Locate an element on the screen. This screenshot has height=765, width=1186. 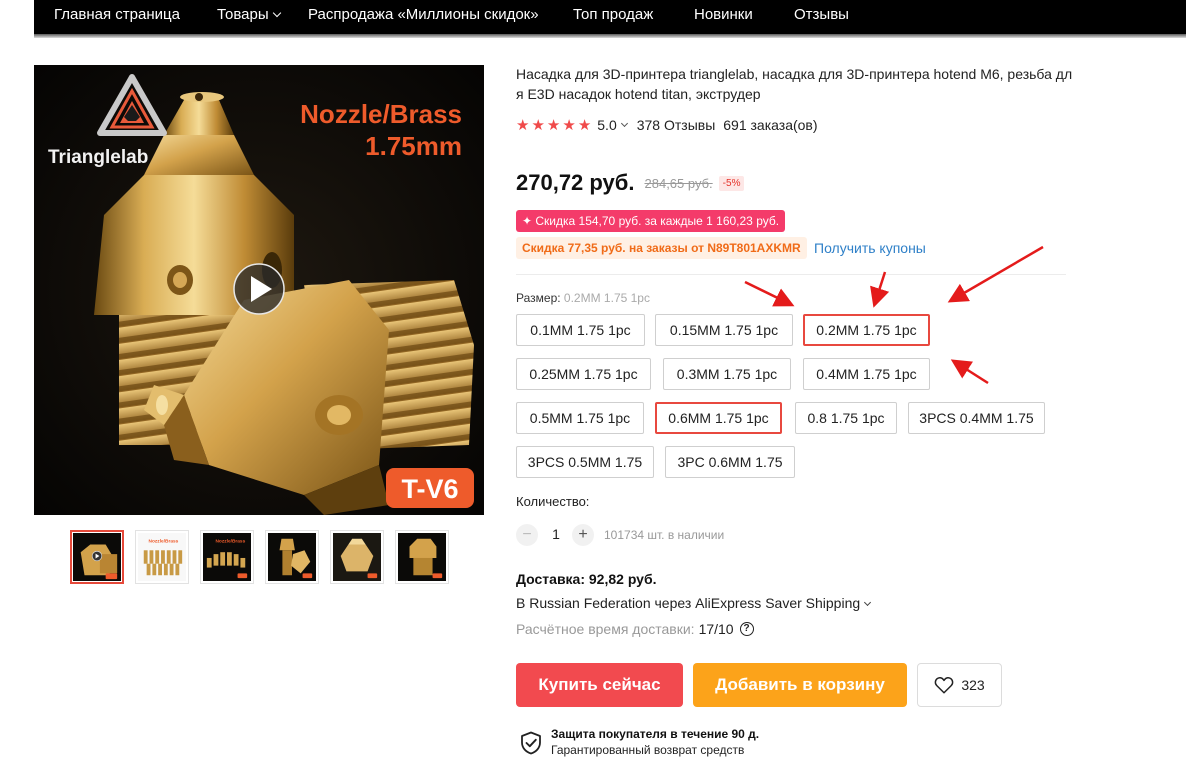
nav-item-new: Новинки is located at coordinates (723, 14).